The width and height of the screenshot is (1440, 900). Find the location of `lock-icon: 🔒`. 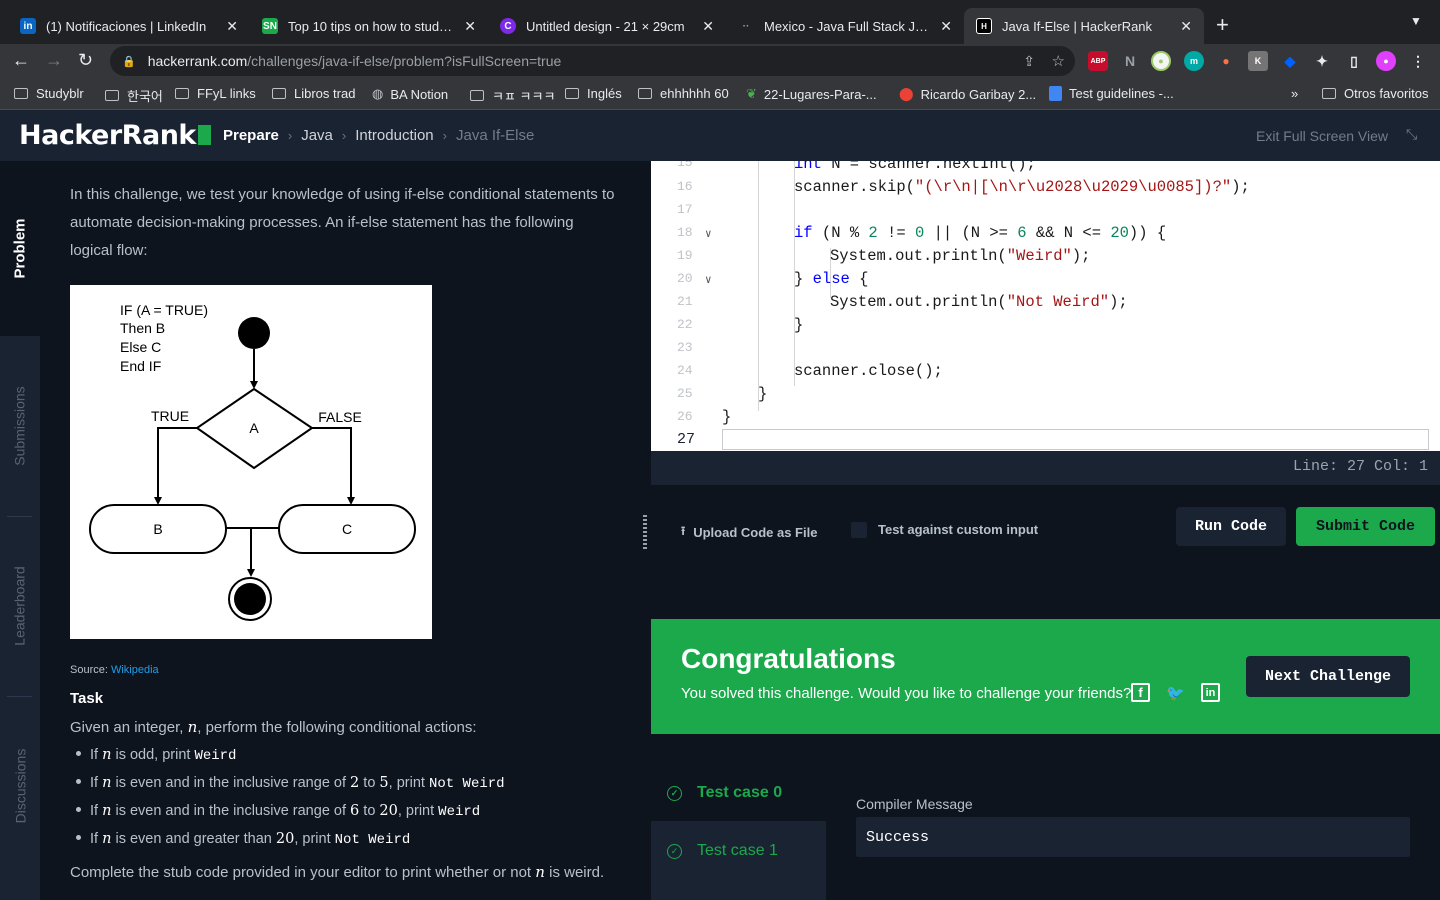

lock-icon: 🔒 is located at coordinates (129, 61).